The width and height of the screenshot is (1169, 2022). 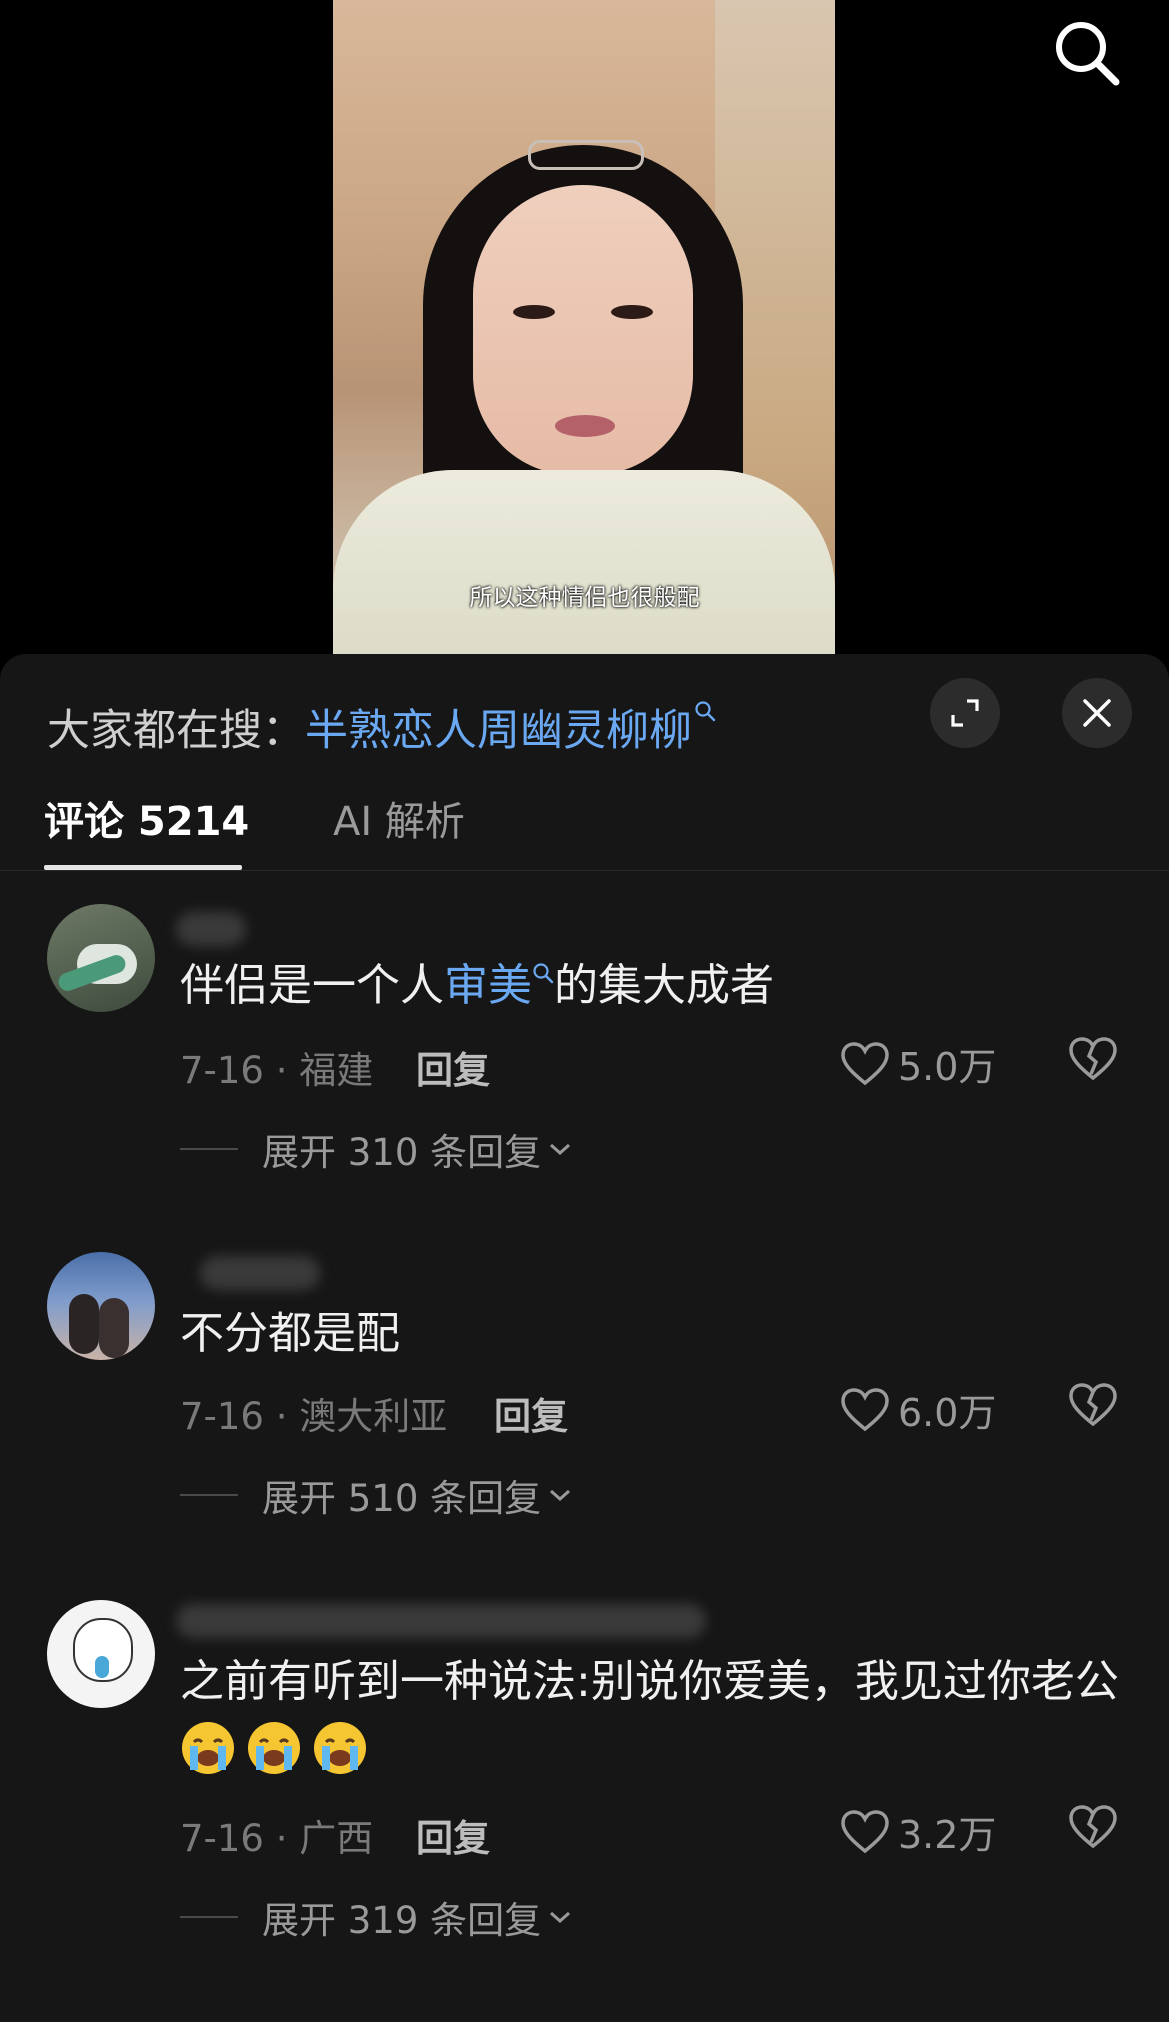 I want to click on fullscreen-icon, so click(x=965, y=713).